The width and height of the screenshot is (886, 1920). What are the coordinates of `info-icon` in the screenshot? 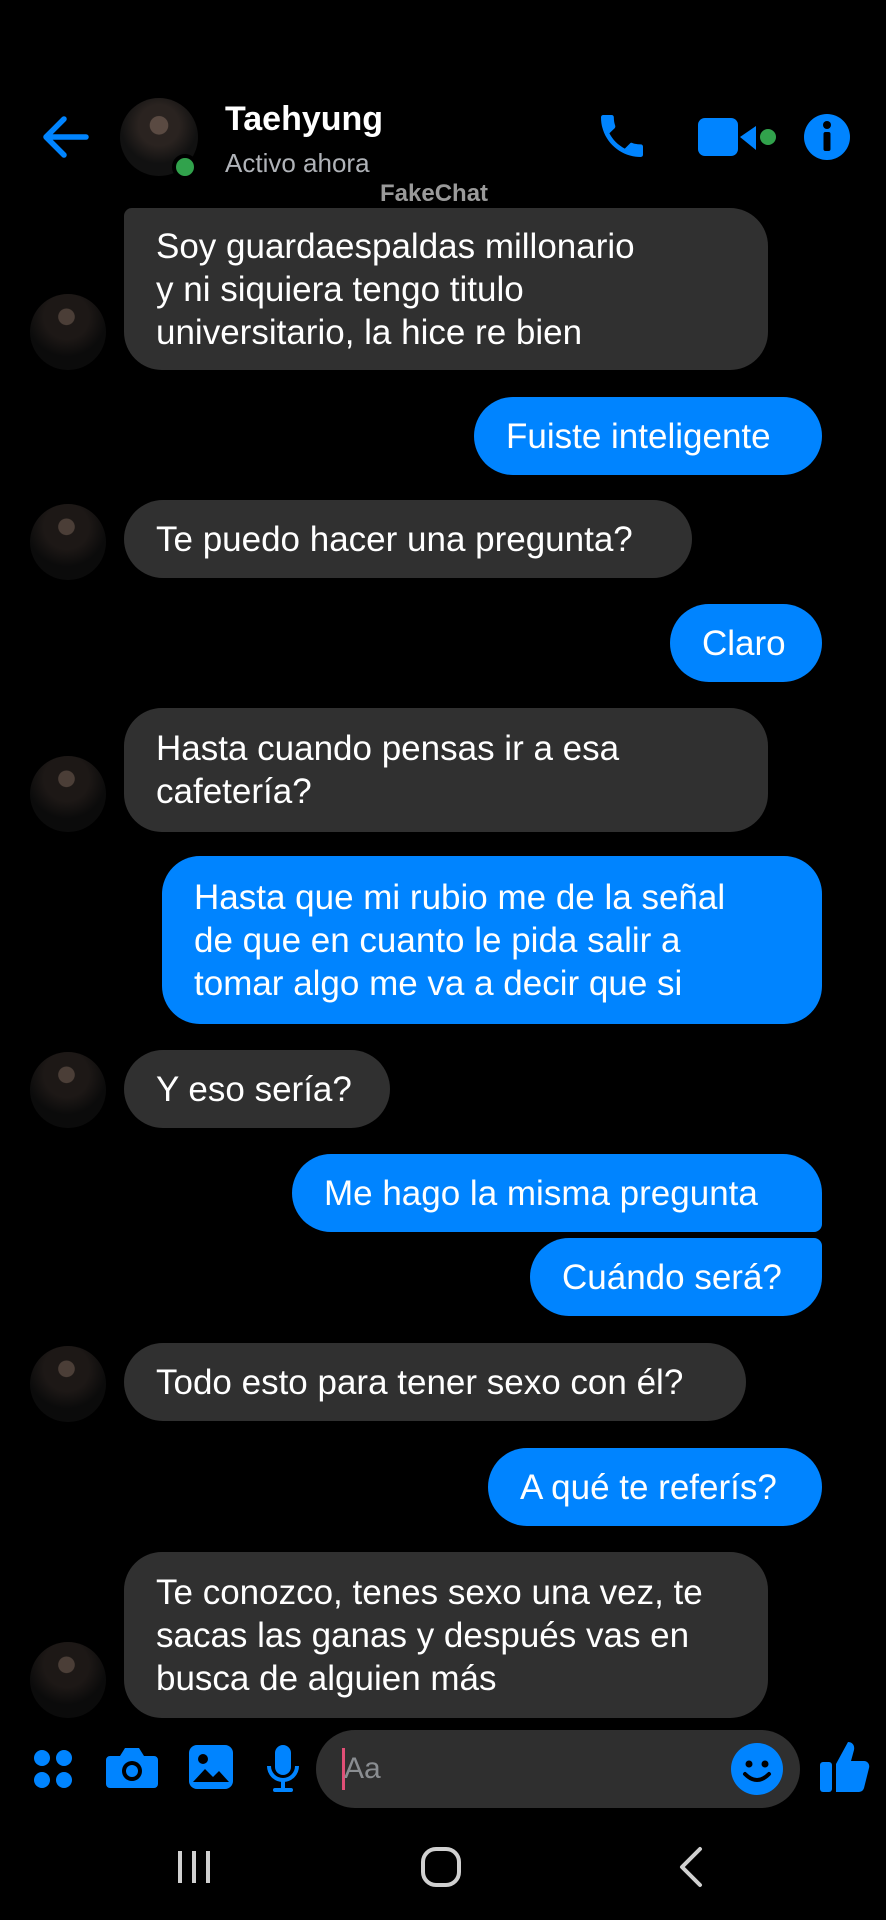 It's located at (827, 137).